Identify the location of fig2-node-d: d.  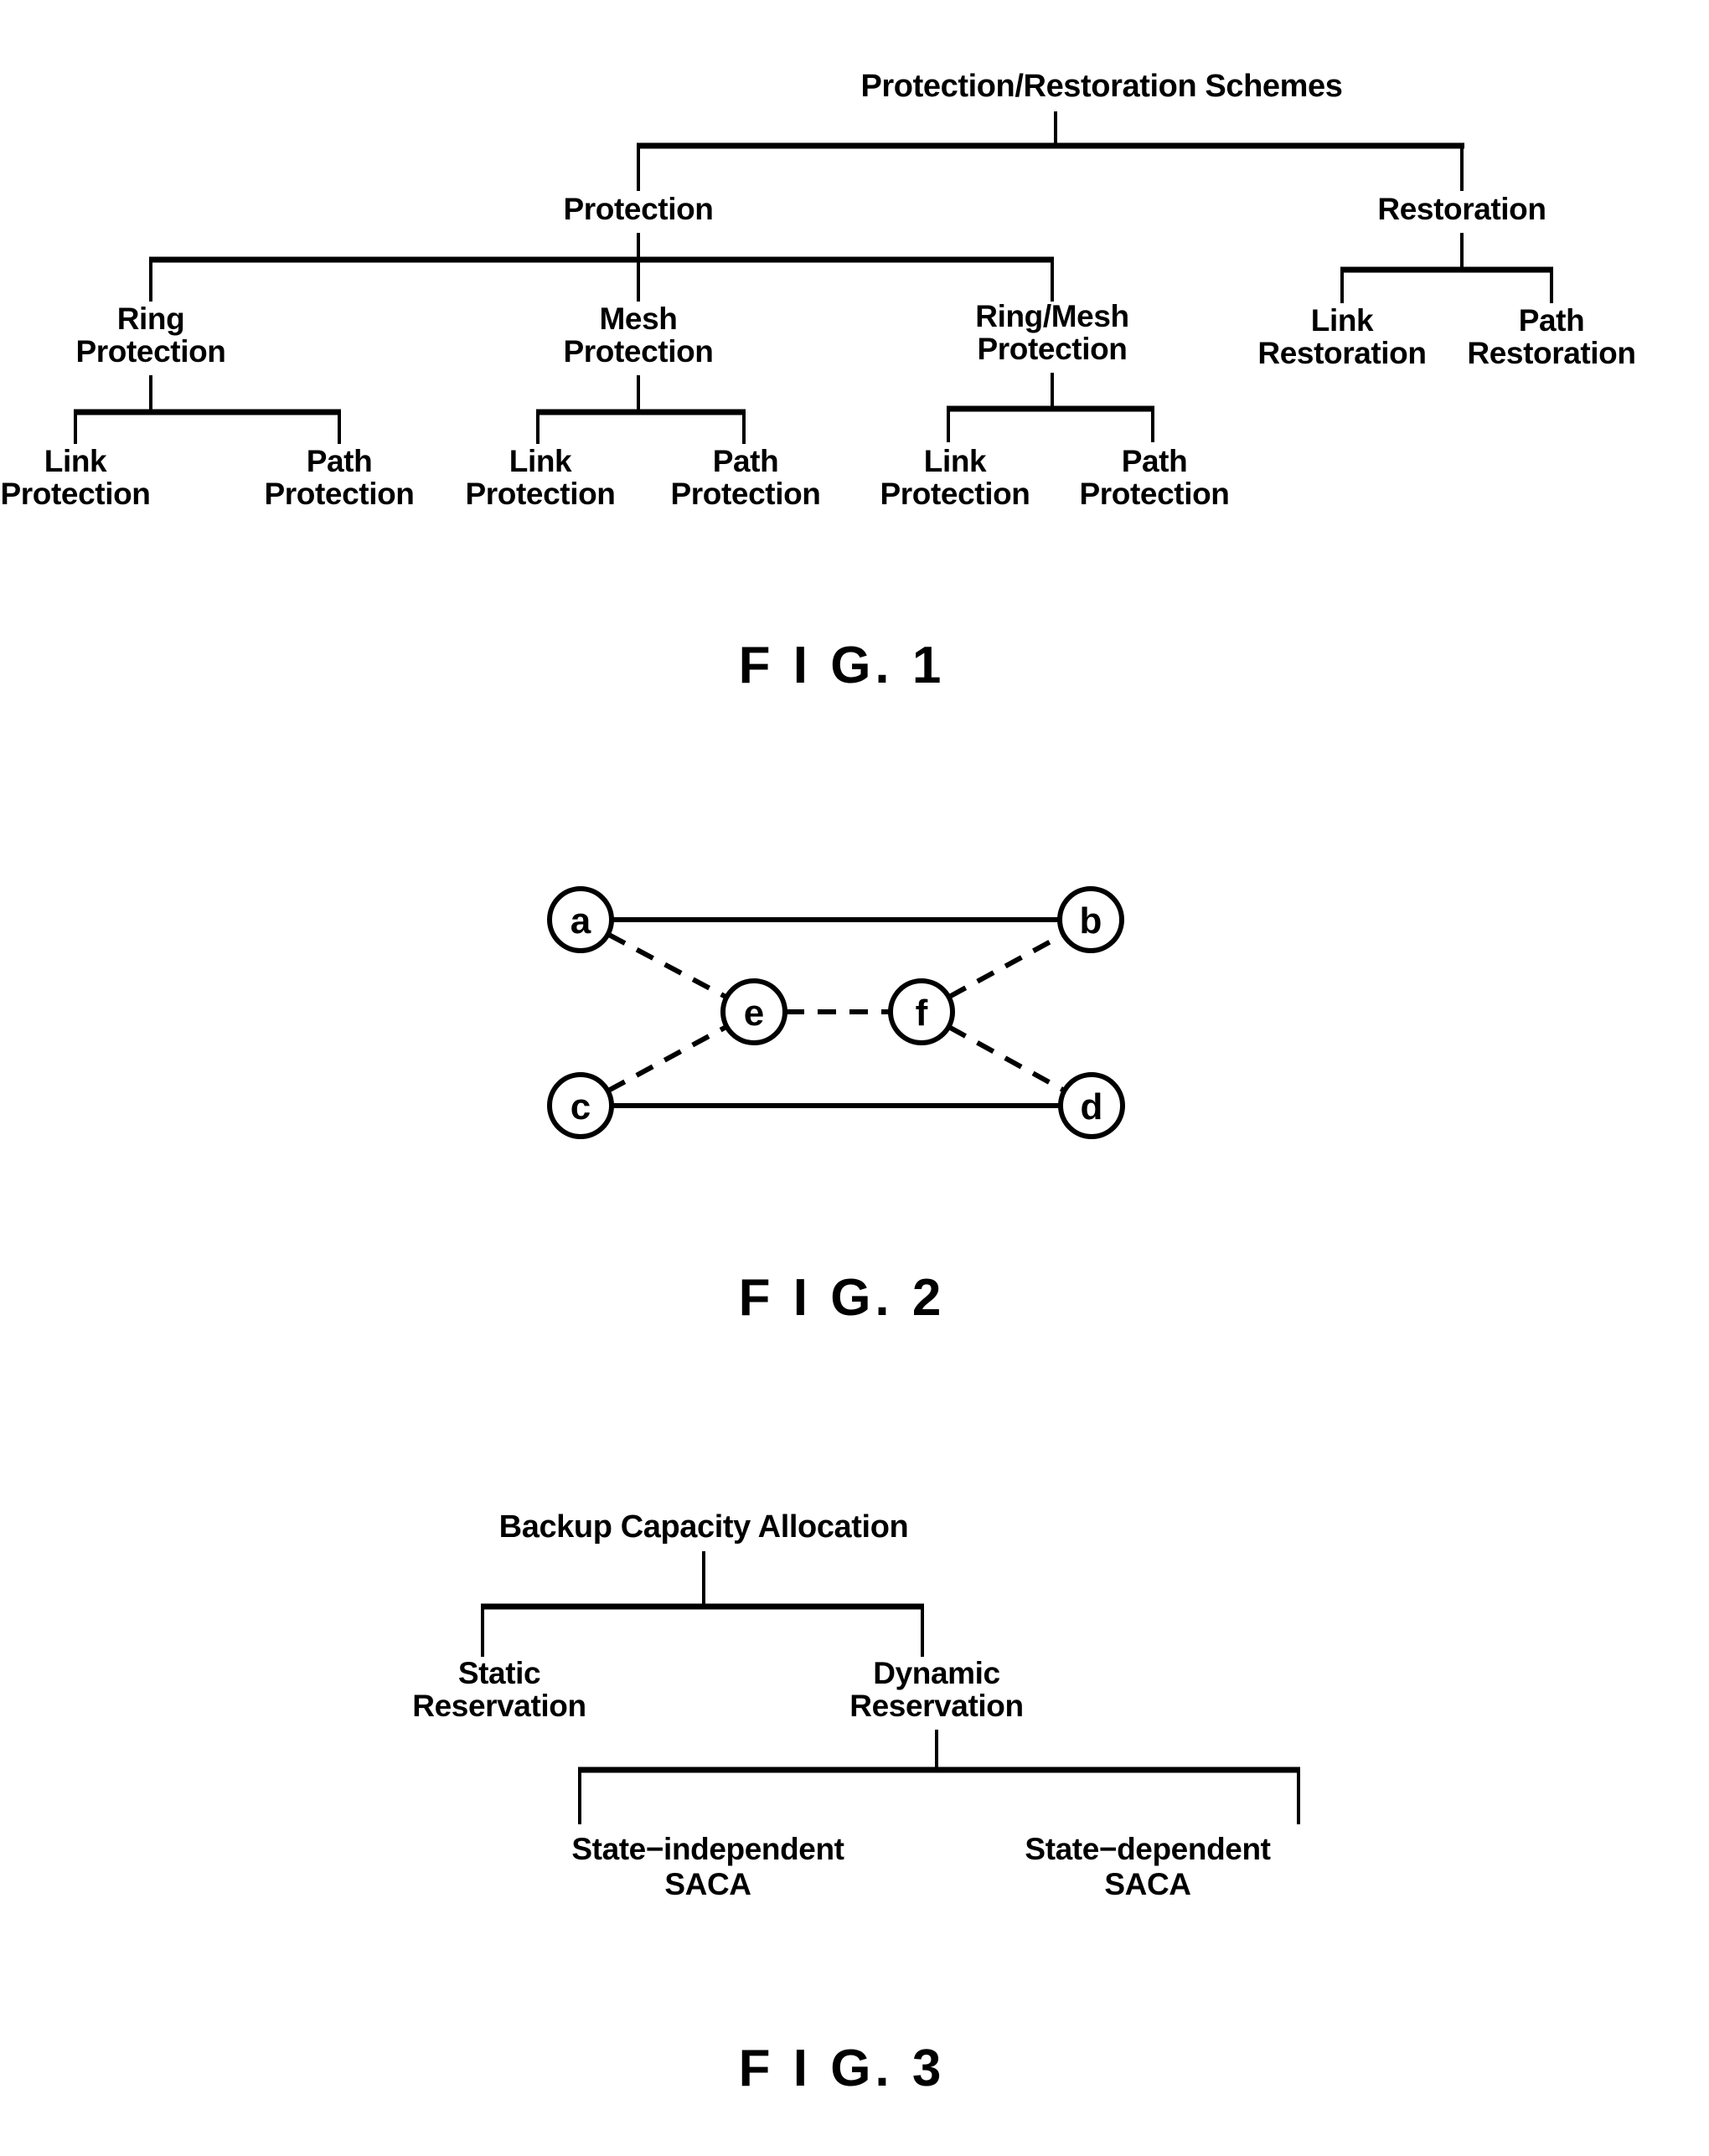
(1091, 1106).